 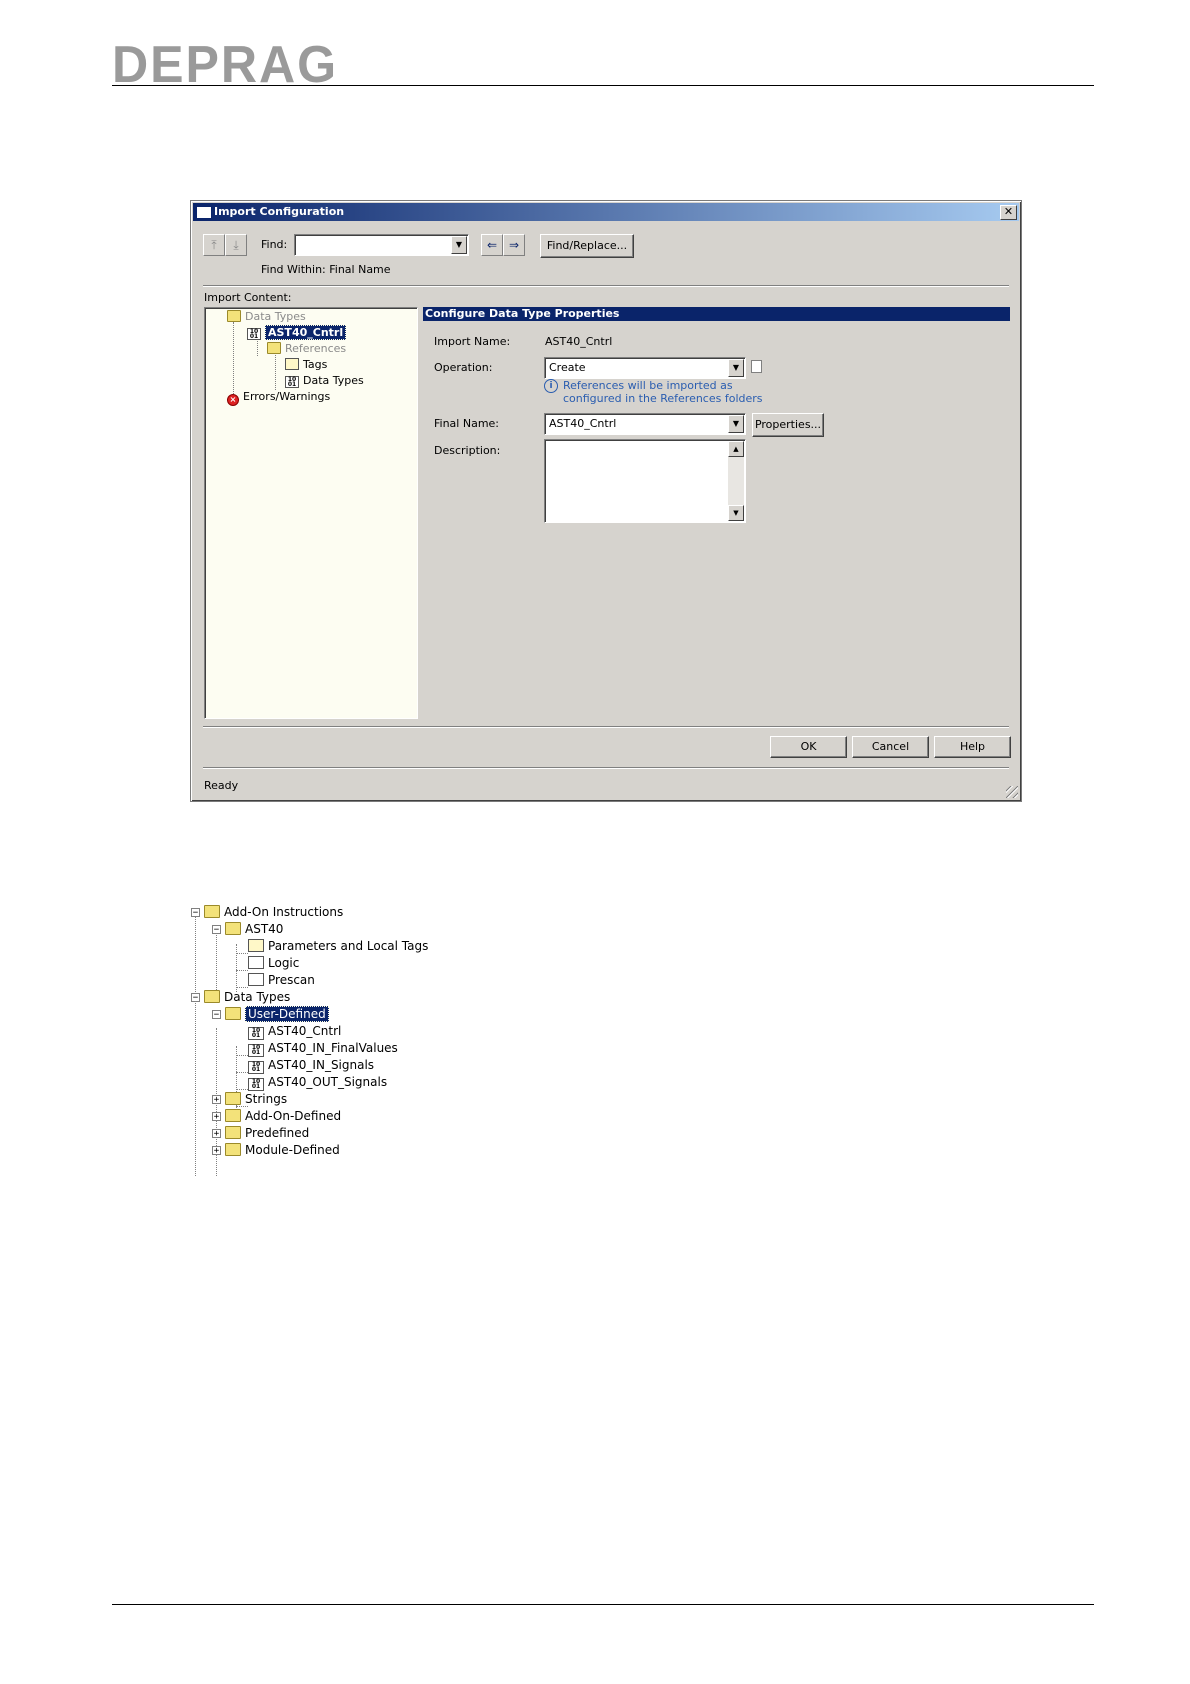 I want to click on close-button: ✕, so click(x=1008, y=212).